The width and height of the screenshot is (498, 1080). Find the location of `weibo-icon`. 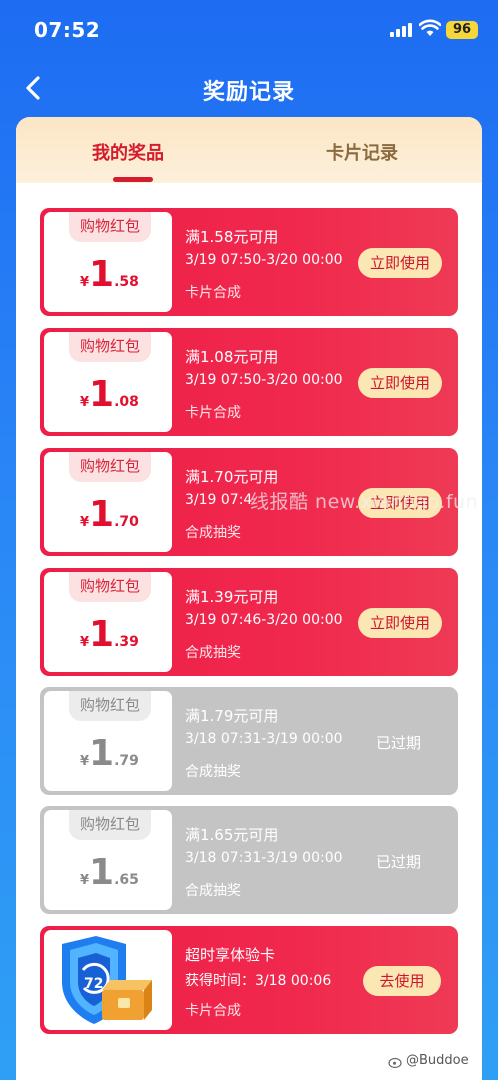

weibo-icon is located at coordinates (395, 1063).